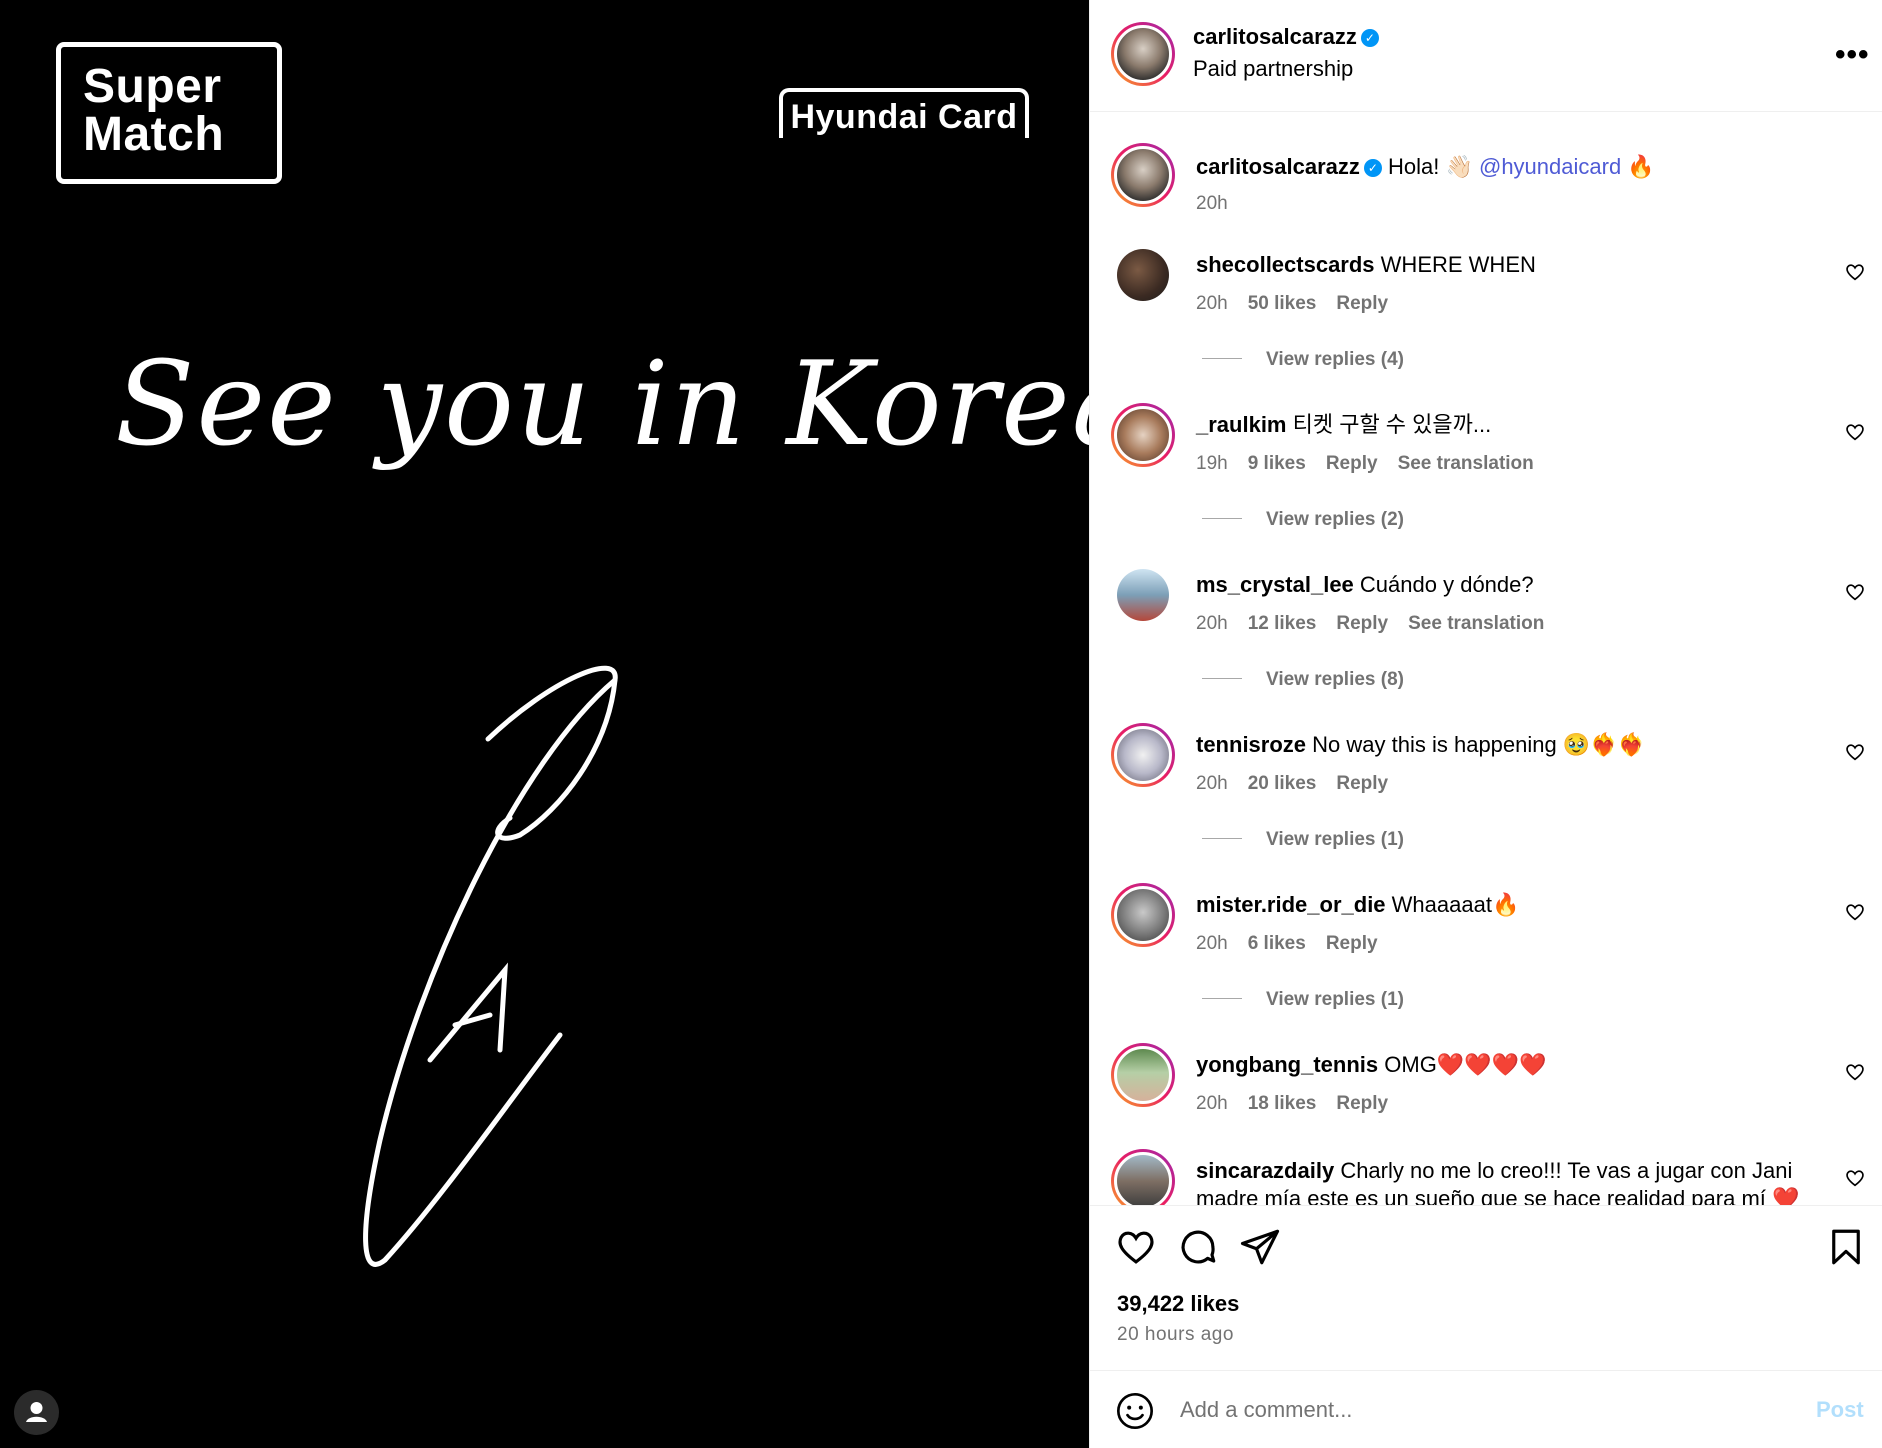 The width and height of the screenshot is (1882, 1448). I want to click on post-header: carlitosalcarazz ✓ Paid partnership •••, so click(1486, 56).